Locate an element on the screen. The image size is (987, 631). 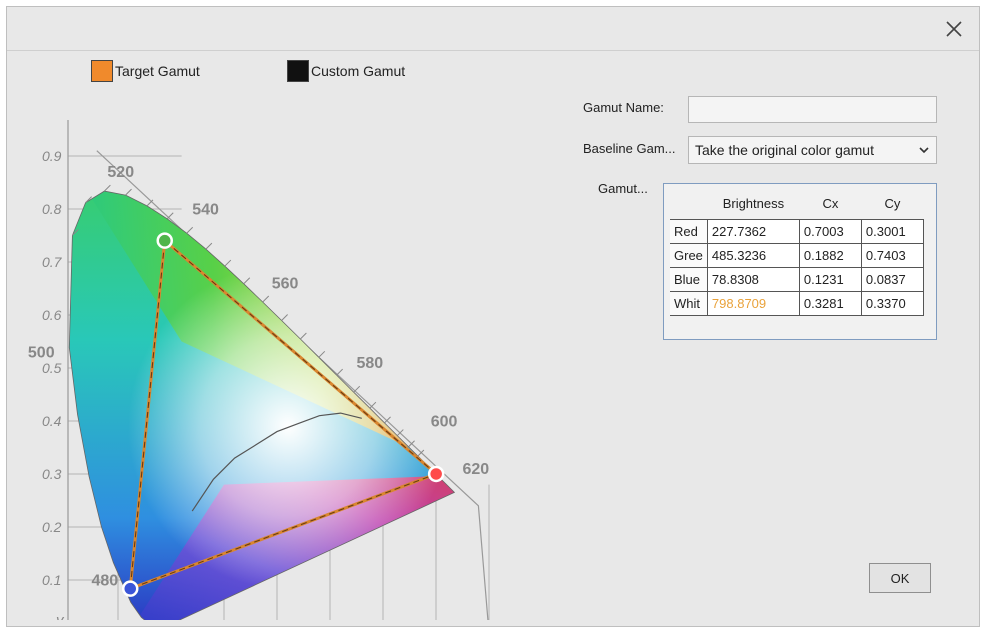
custom-gamut-swatch is located at coordinates (298, 71).